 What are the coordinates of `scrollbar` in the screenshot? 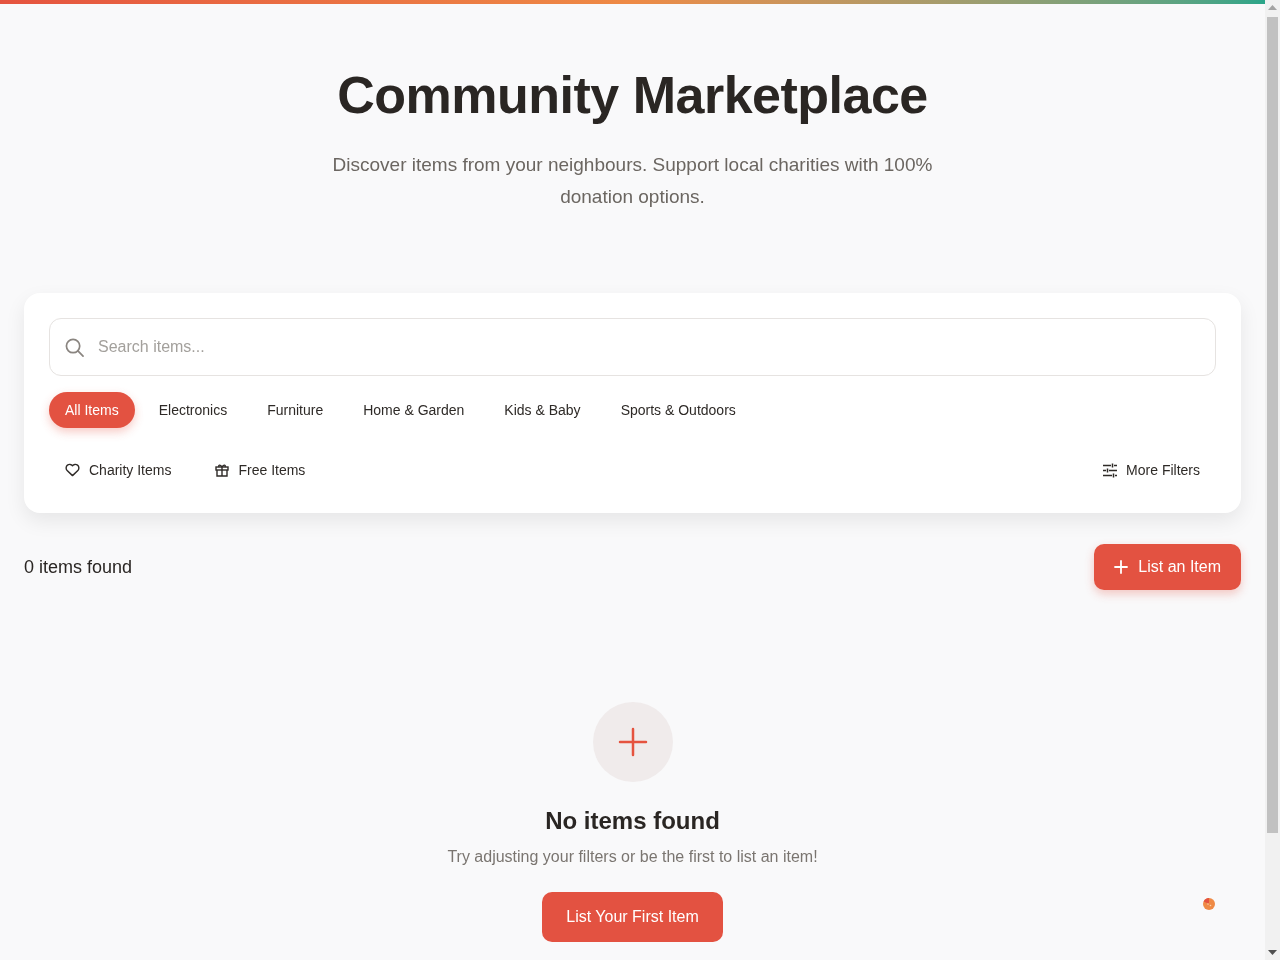 It's located at (1272, 480).